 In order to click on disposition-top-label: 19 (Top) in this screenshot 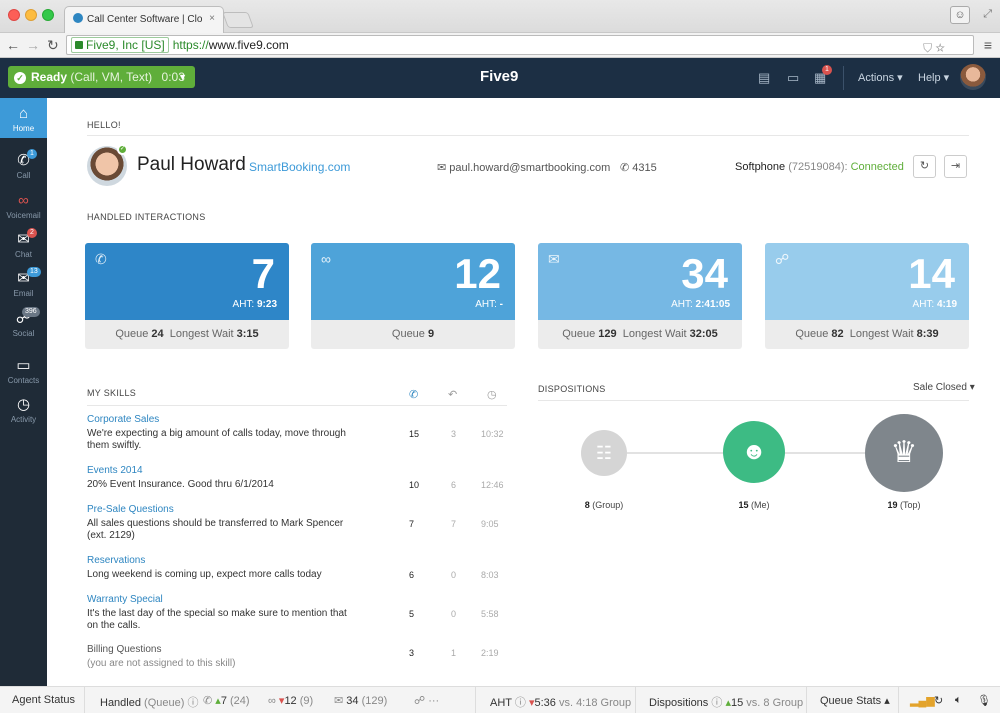, I will do `click(904, 505)`.